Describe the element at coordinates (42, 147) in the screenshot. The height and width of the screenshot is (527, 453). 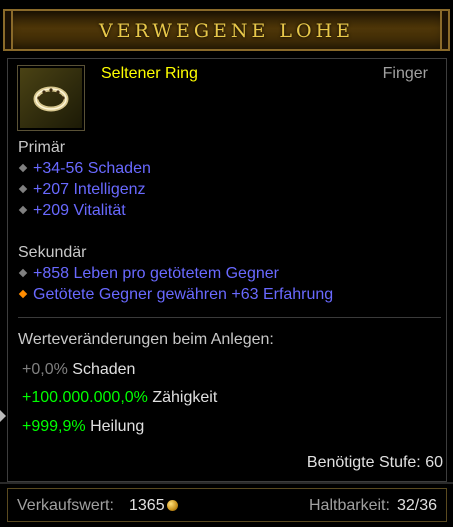
I see `primary-heading: Primär` at that location.